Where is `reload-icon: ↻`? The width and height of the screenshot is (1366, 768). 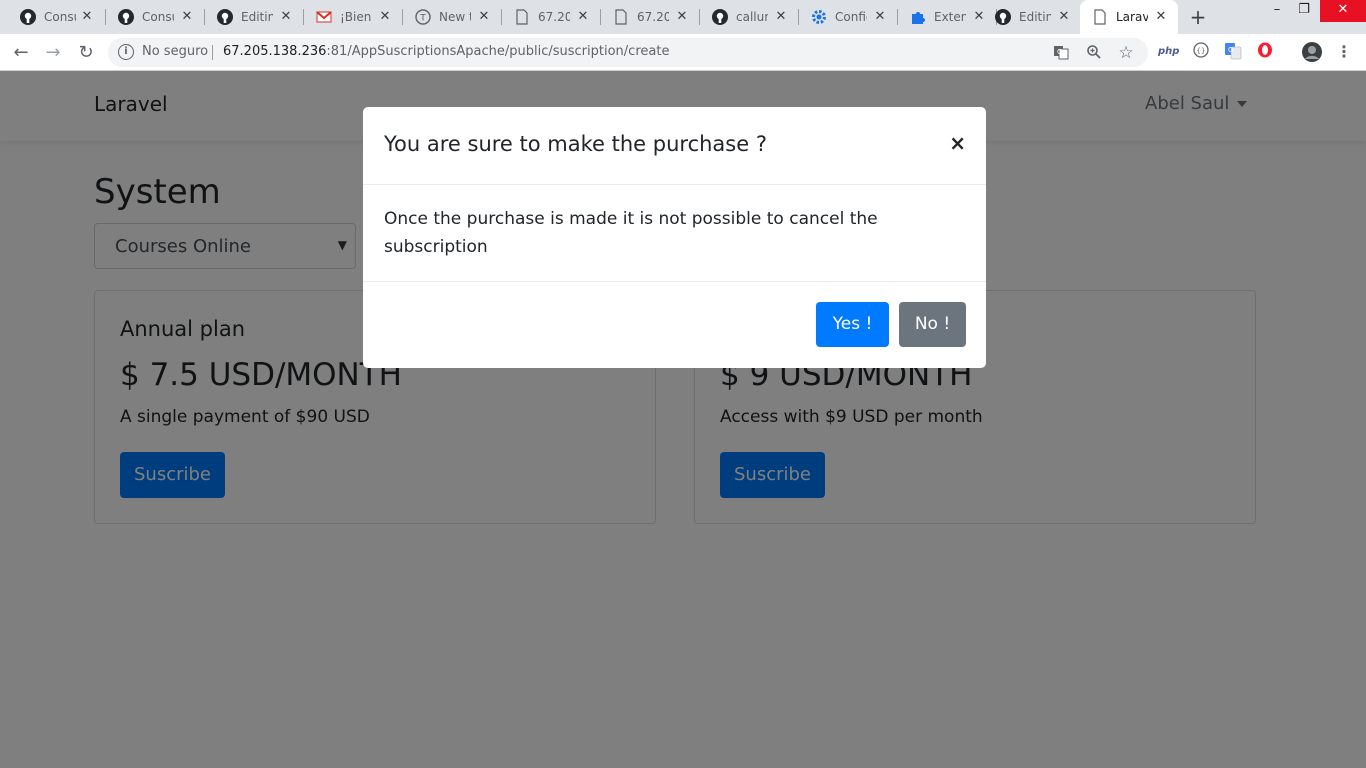 reload-icon: ↻ is located at coordinates (86, 53).